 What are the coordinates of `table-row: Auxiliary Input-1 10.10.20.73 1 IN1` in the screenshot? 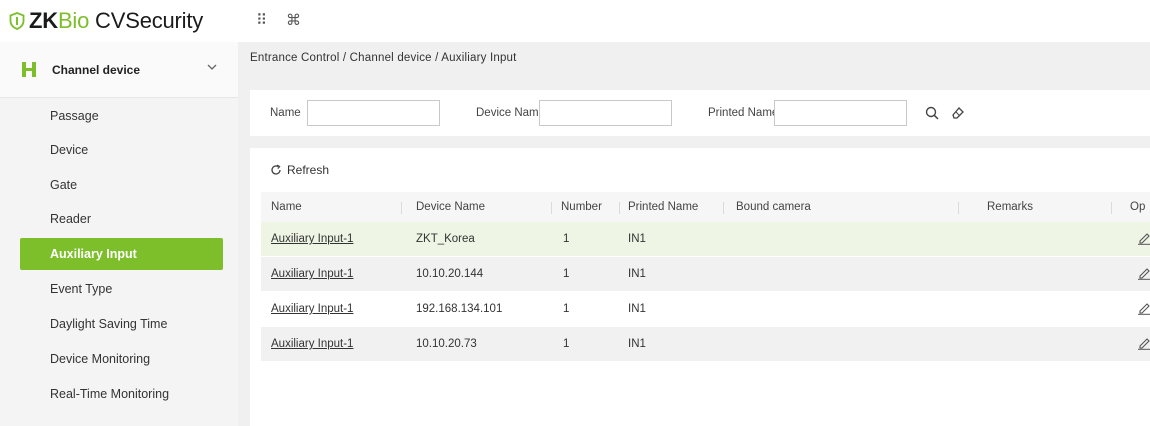 It's located at (705, 344).